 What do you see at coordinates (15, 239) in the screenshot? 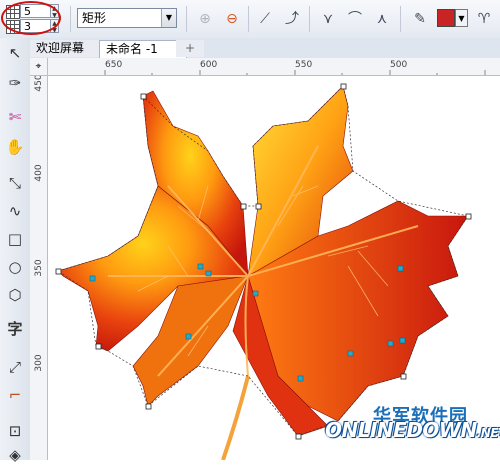
I see `rectangle-icon: □` at bounding box center [15, 239].